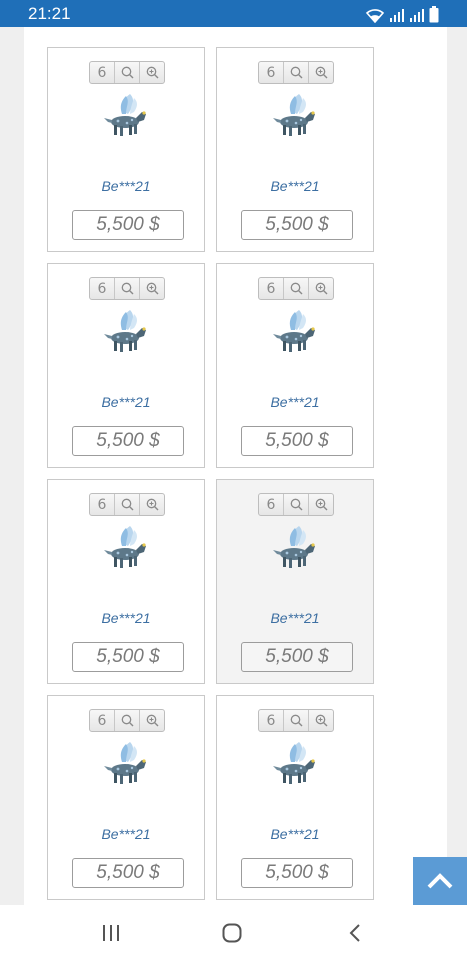  I want to click on back-button, so click(355, 933).